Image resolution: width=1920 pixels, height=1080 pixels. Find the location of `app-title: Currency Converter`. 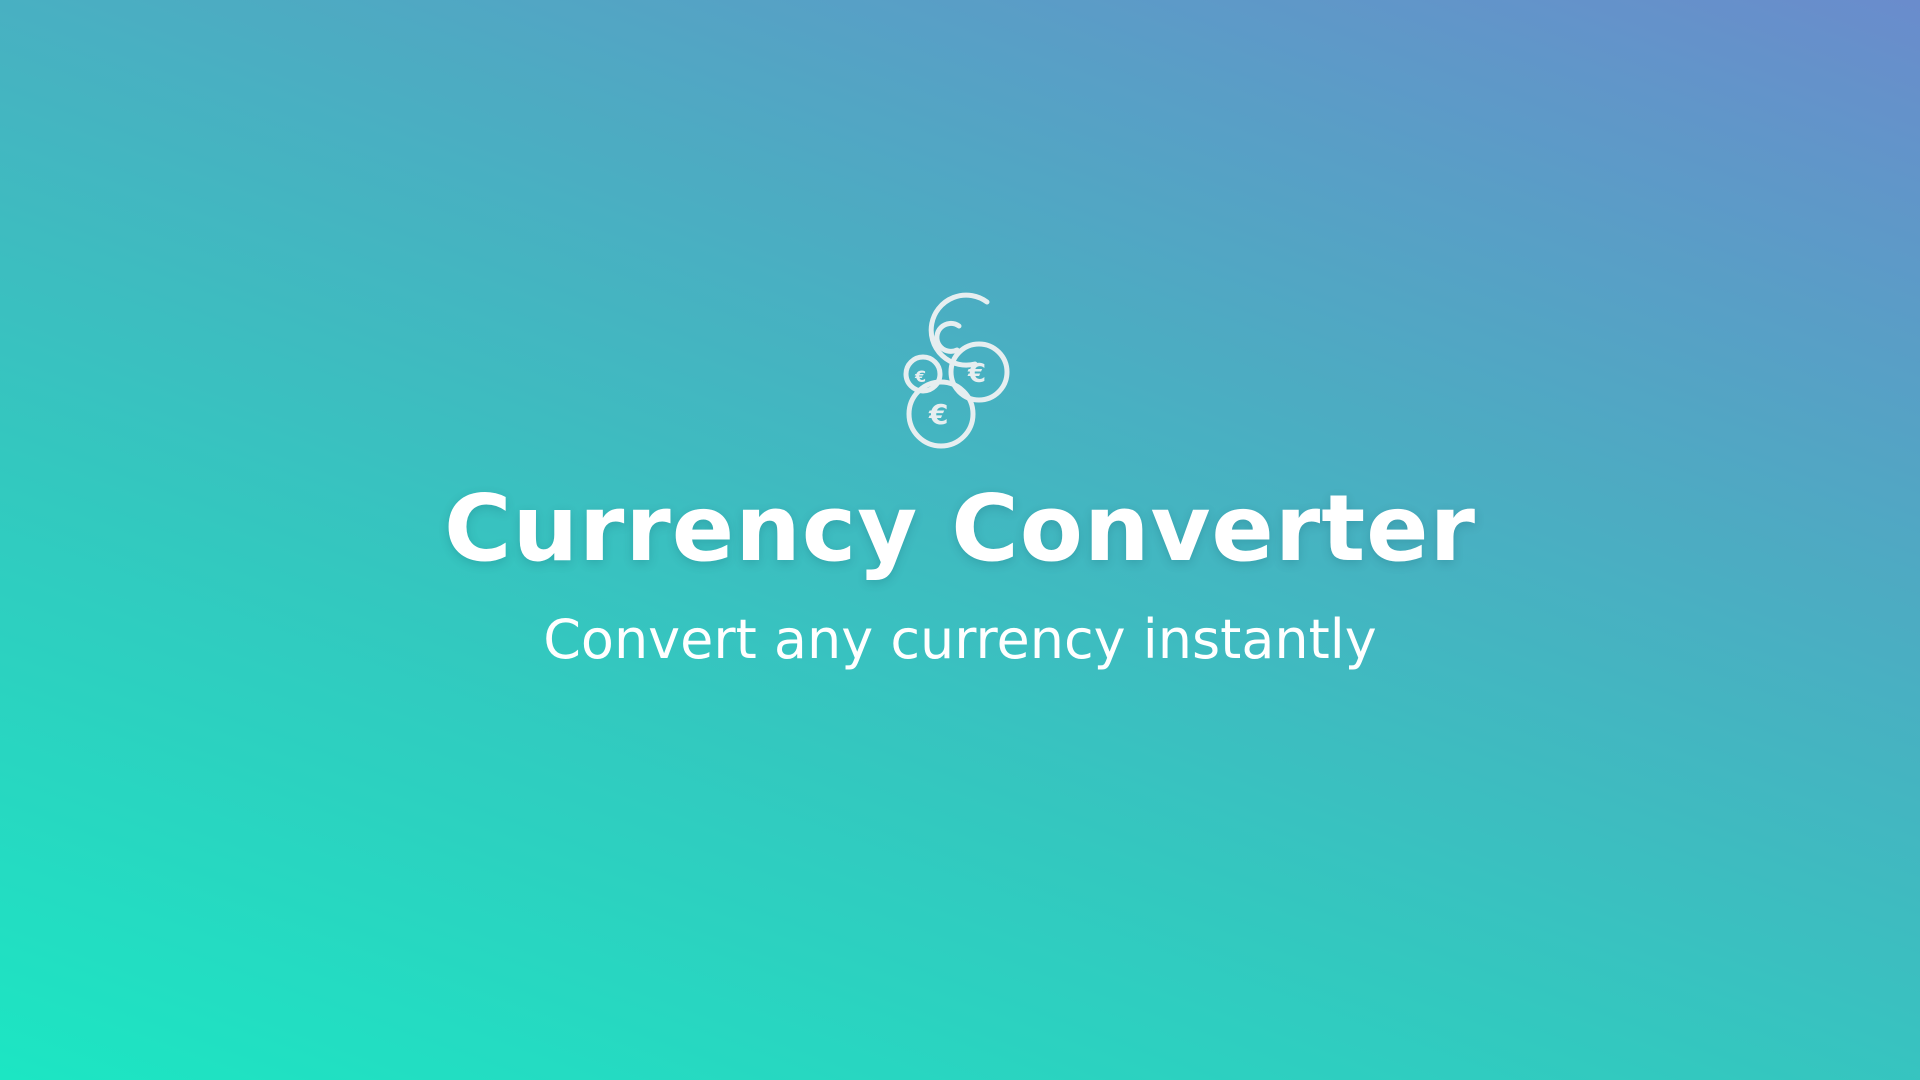

app-title: Currency Converter is located at coordinates (960, 528).